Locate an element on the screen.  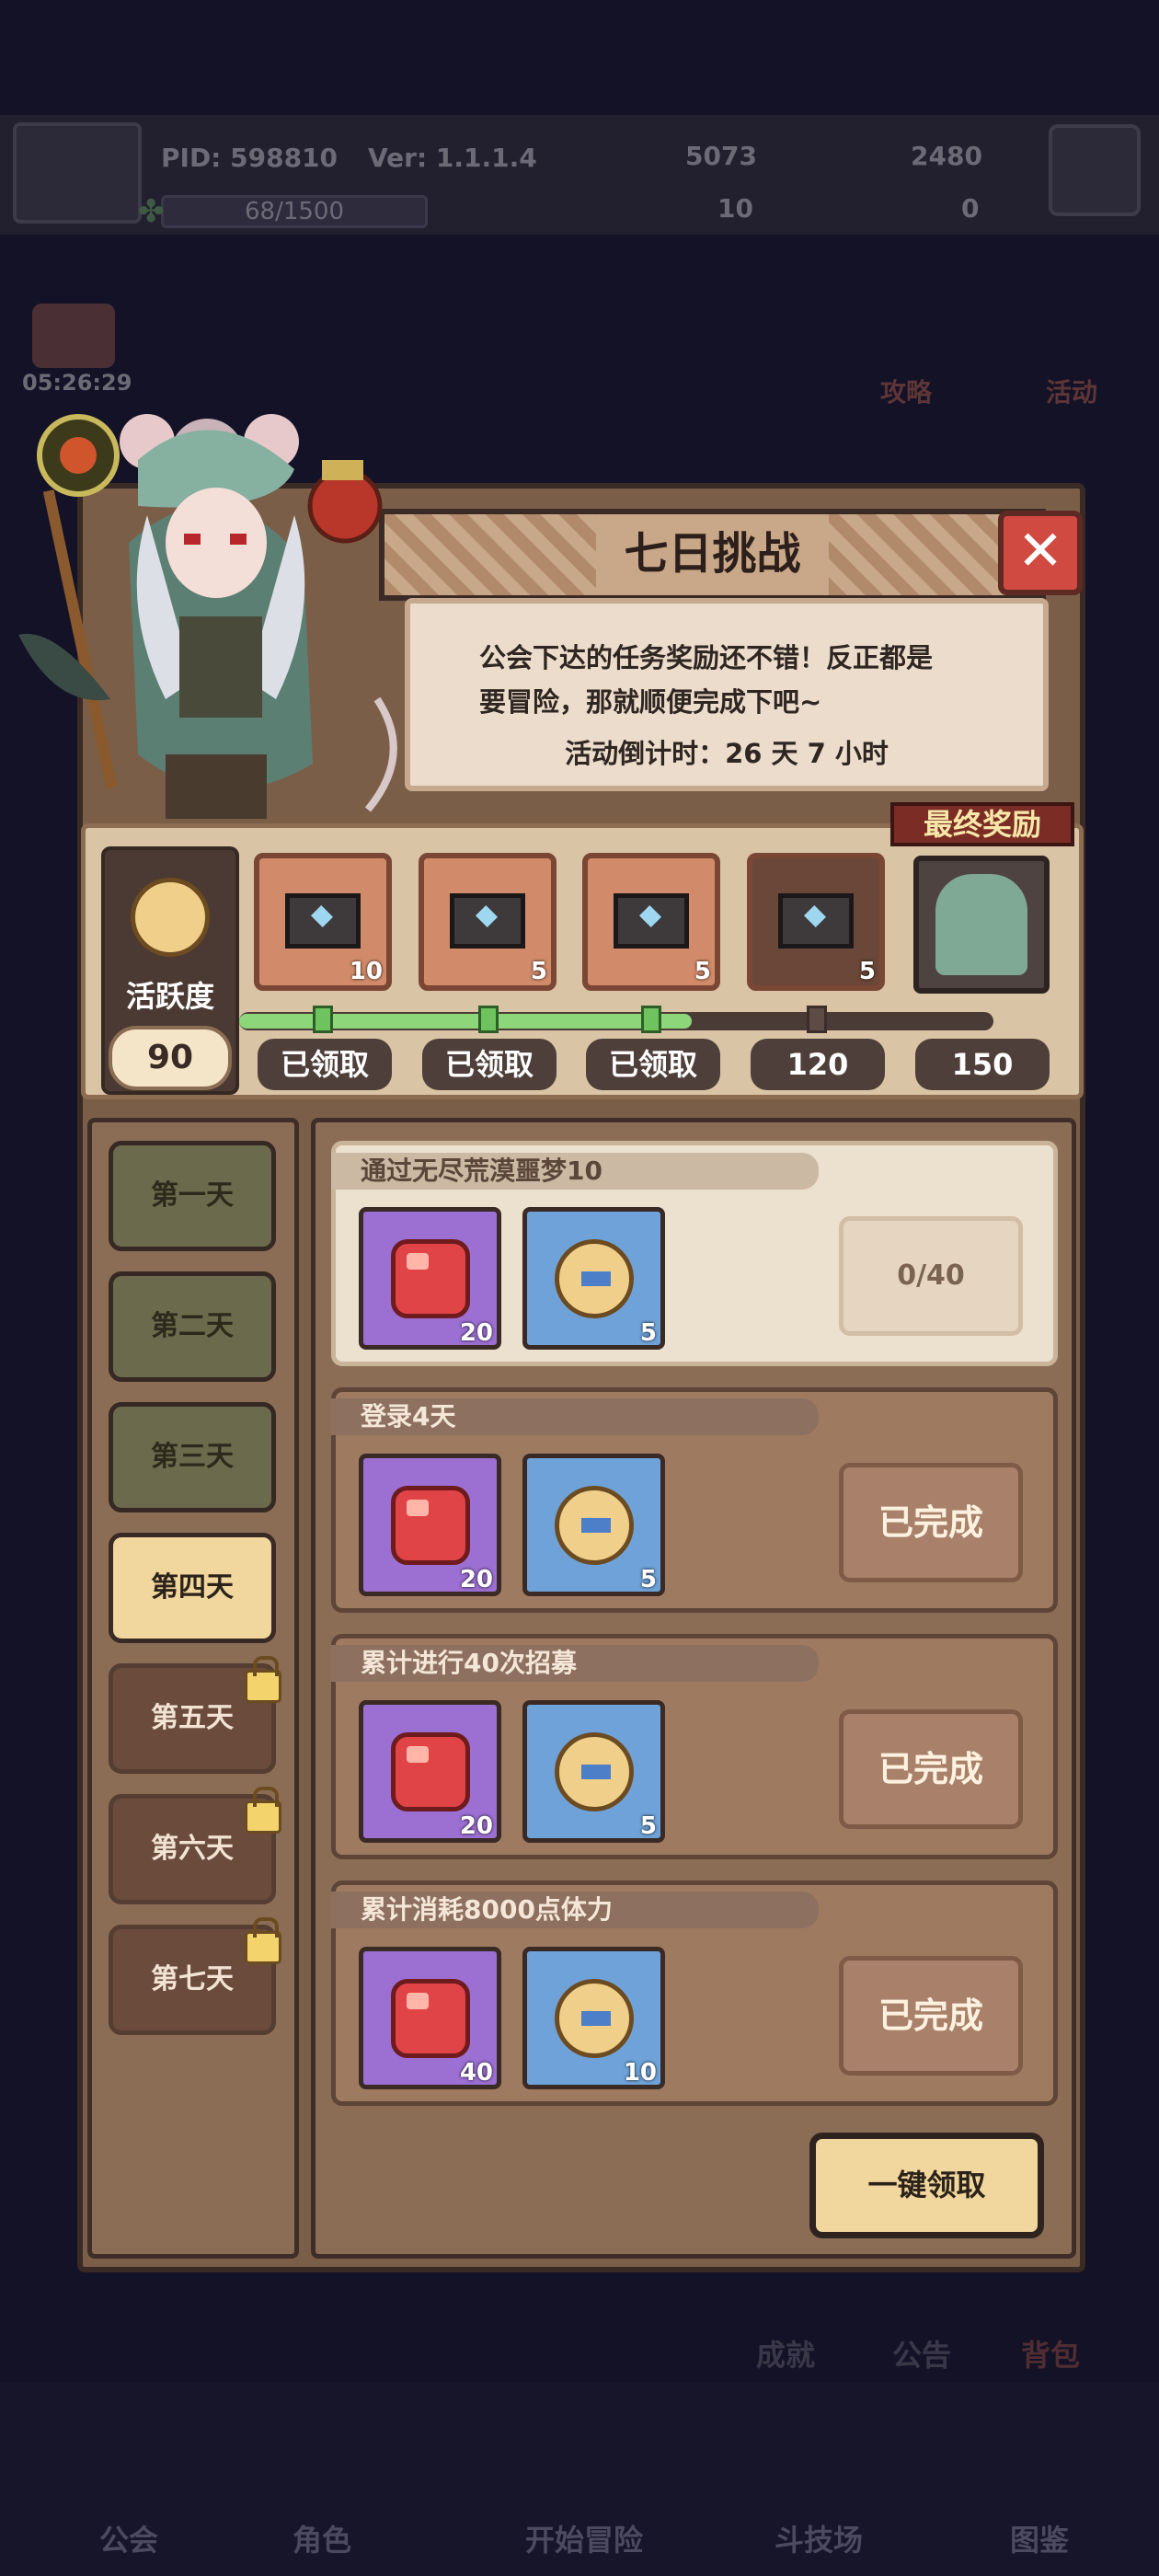
final-reward-label: 最终奖励 is located at coordinates (982, 824).